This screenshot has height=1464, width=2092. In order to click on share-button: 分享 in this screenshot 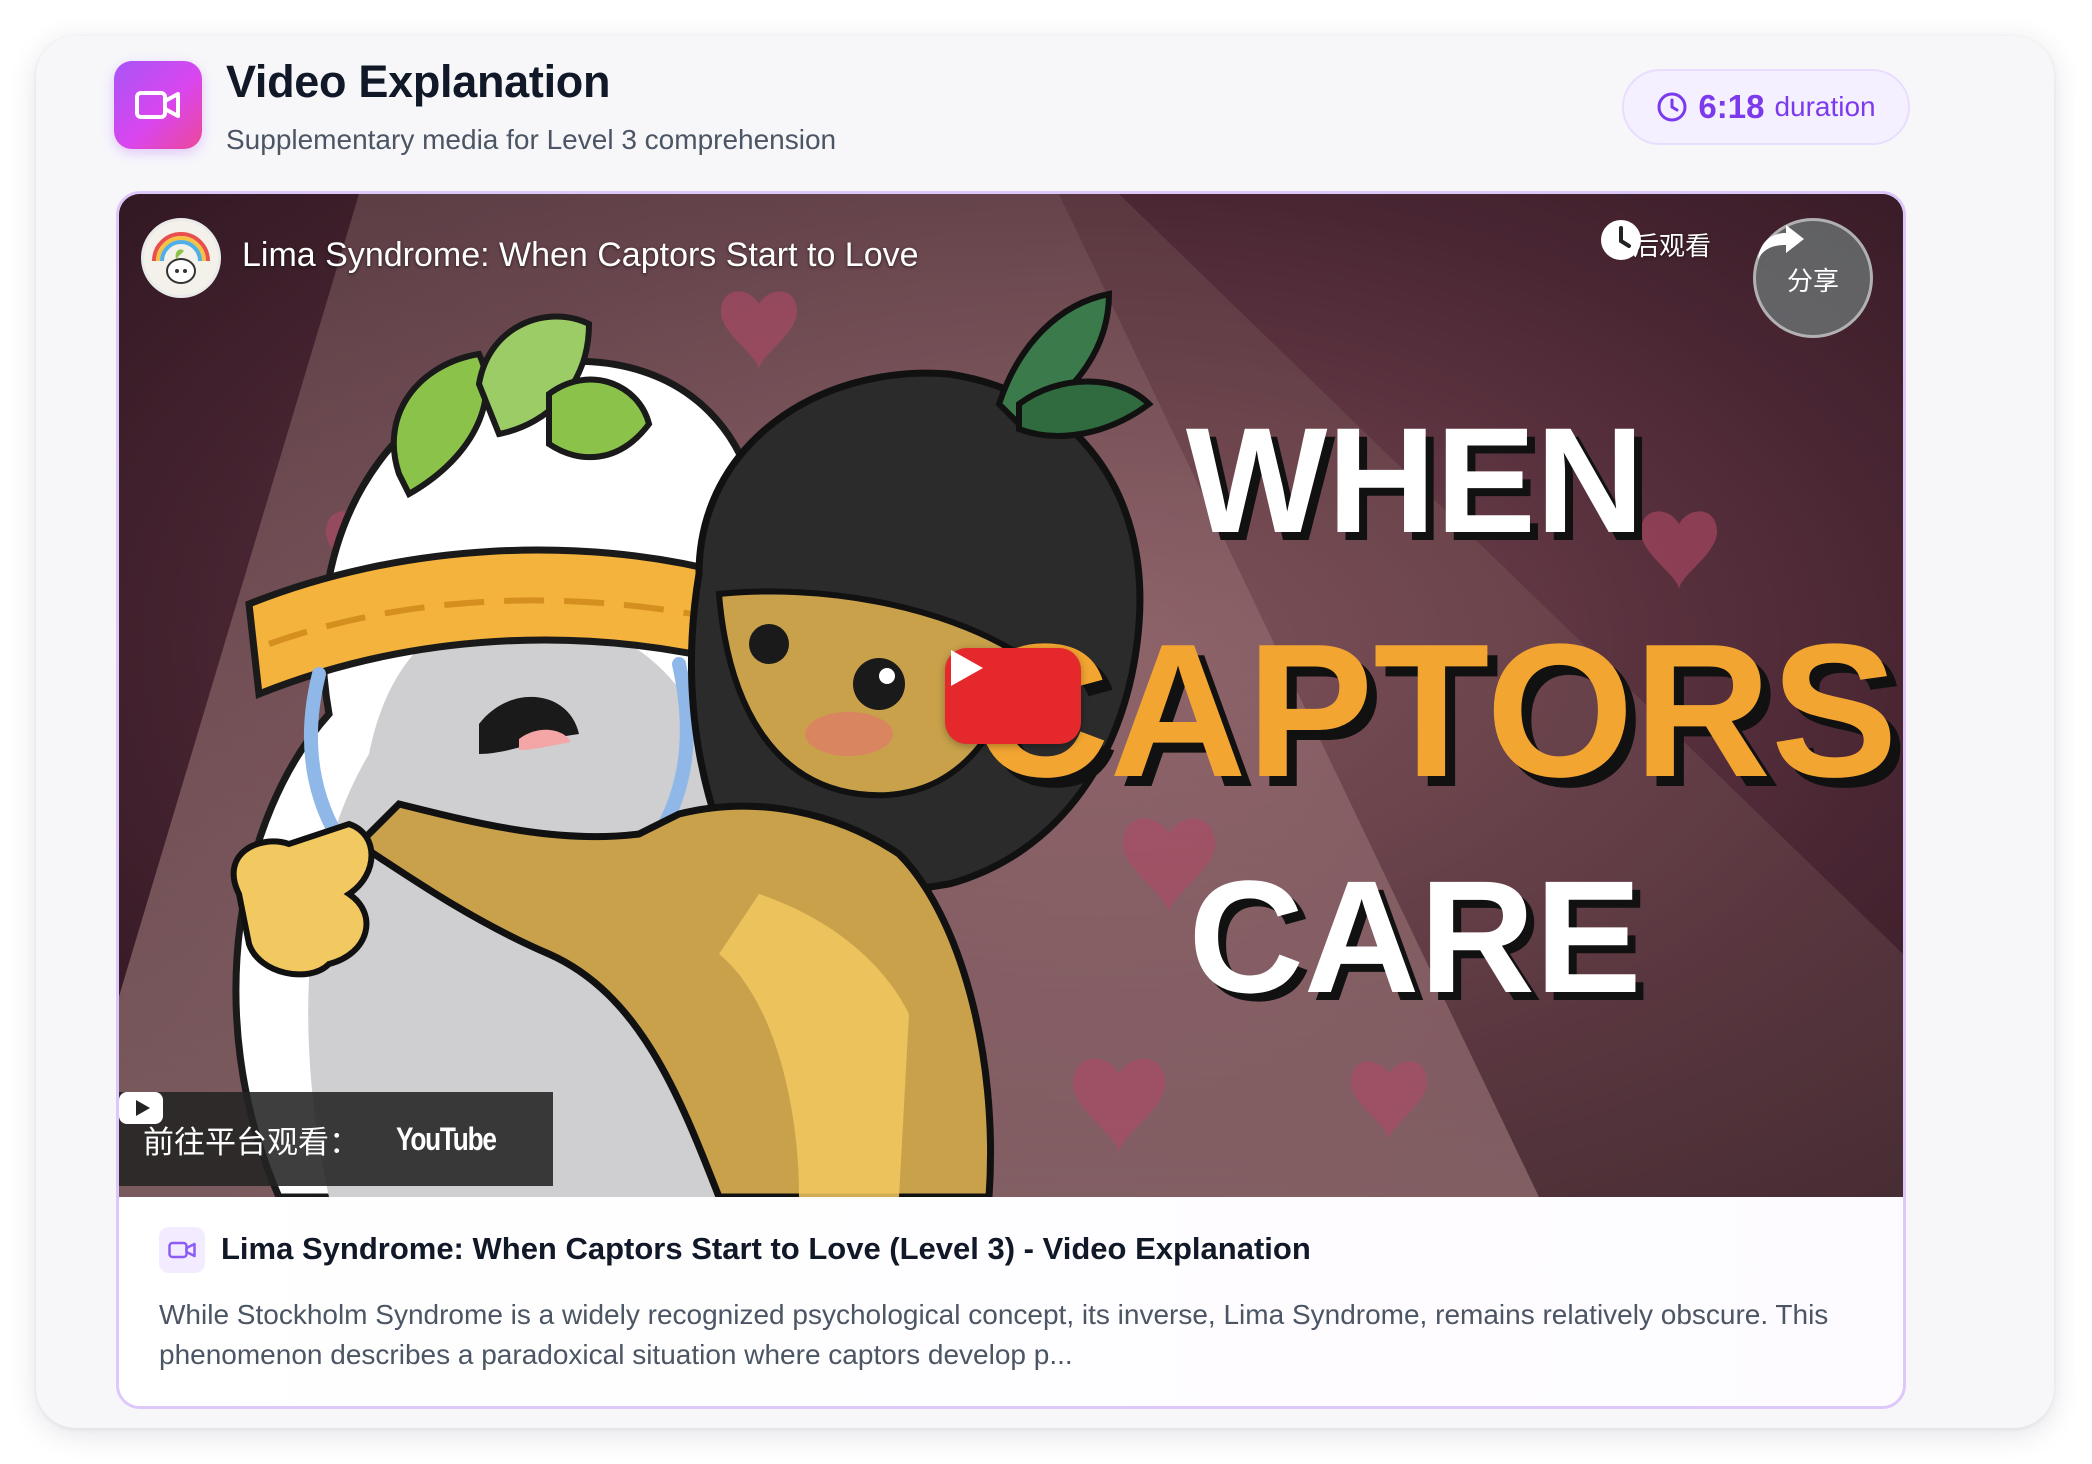, I will do `click(1813, 278)`.